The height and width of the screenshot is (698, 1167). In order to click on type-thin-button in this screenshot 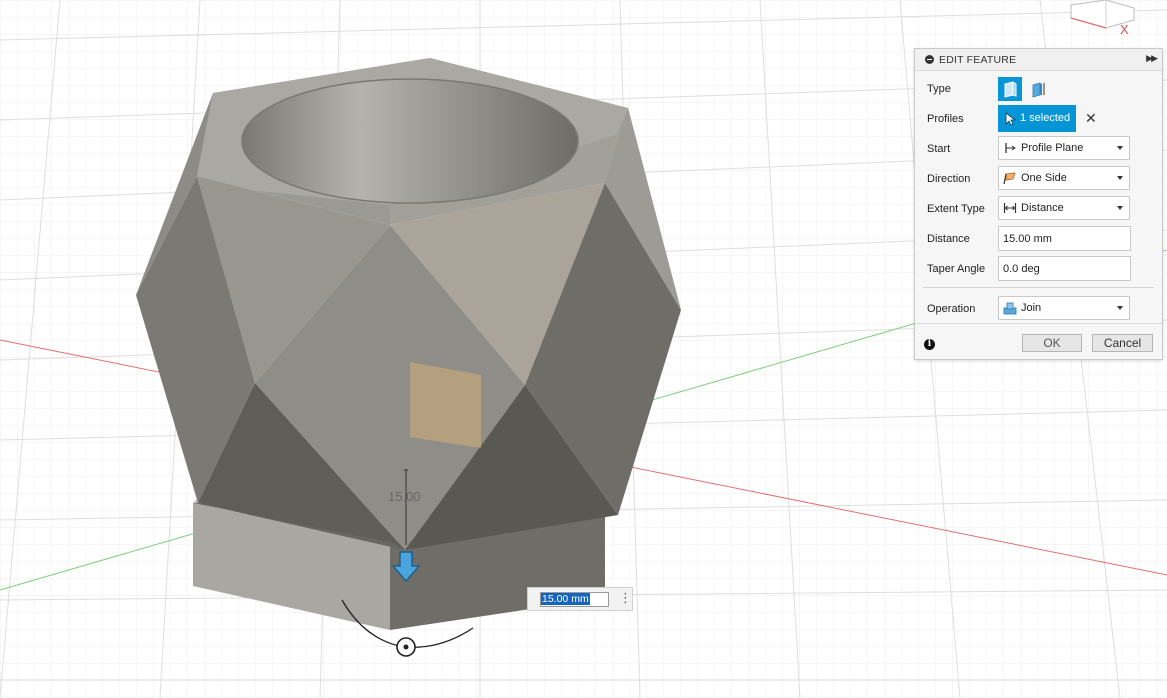, I will do `click(1039, 89)`.